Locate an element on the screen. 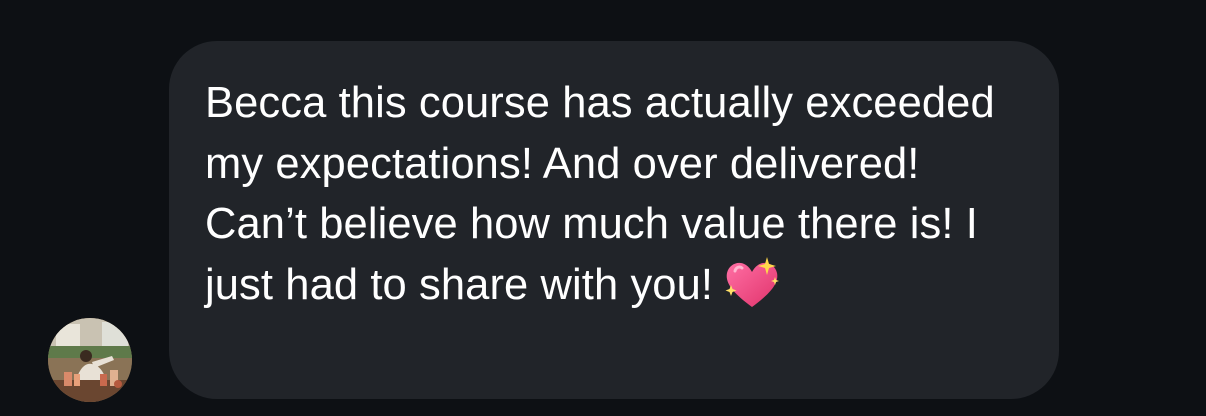  sparkling-heart-icon is located at coordinates (752, 283).